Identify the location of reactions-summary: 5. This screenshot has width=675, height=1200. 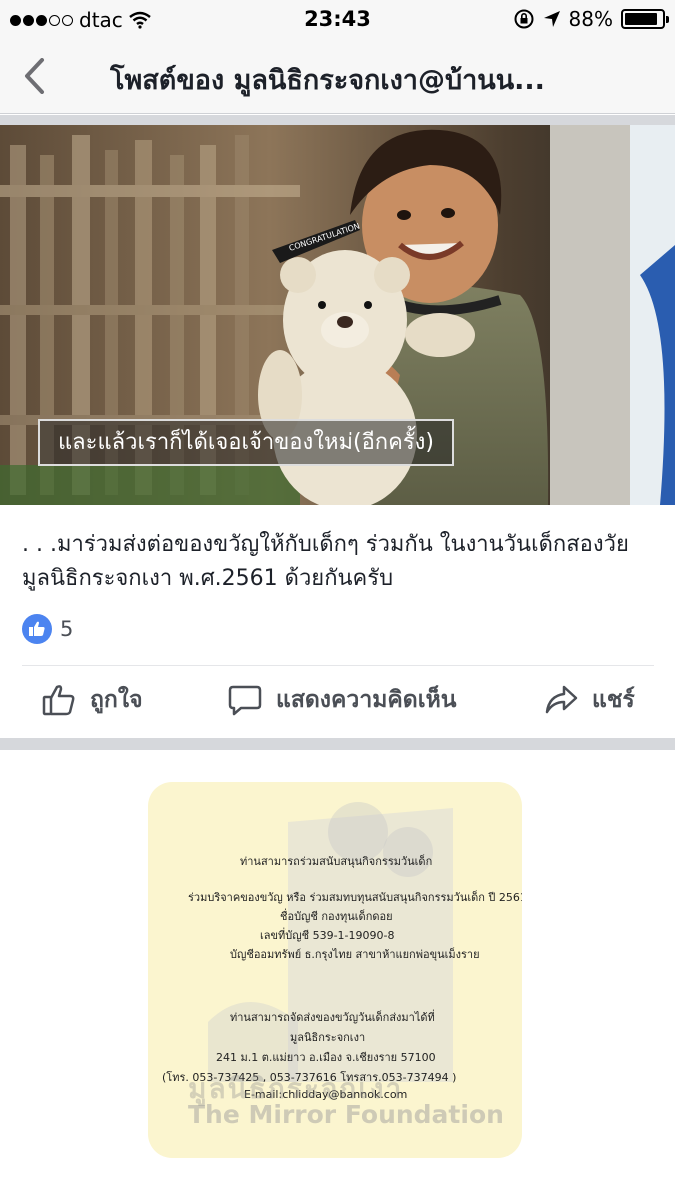
(47, 629).